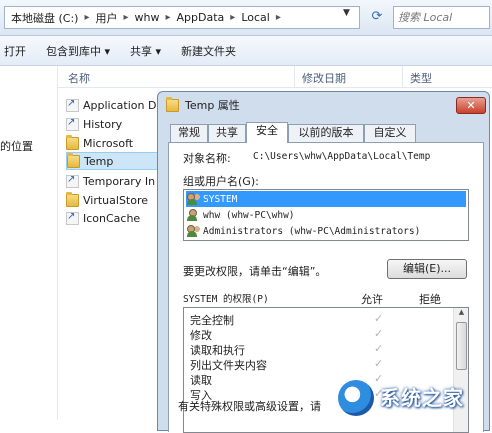  Describe the element at coordinates (320, 319) in the screenshot. I see `permission-row: 完全控制 ✓` at that location.